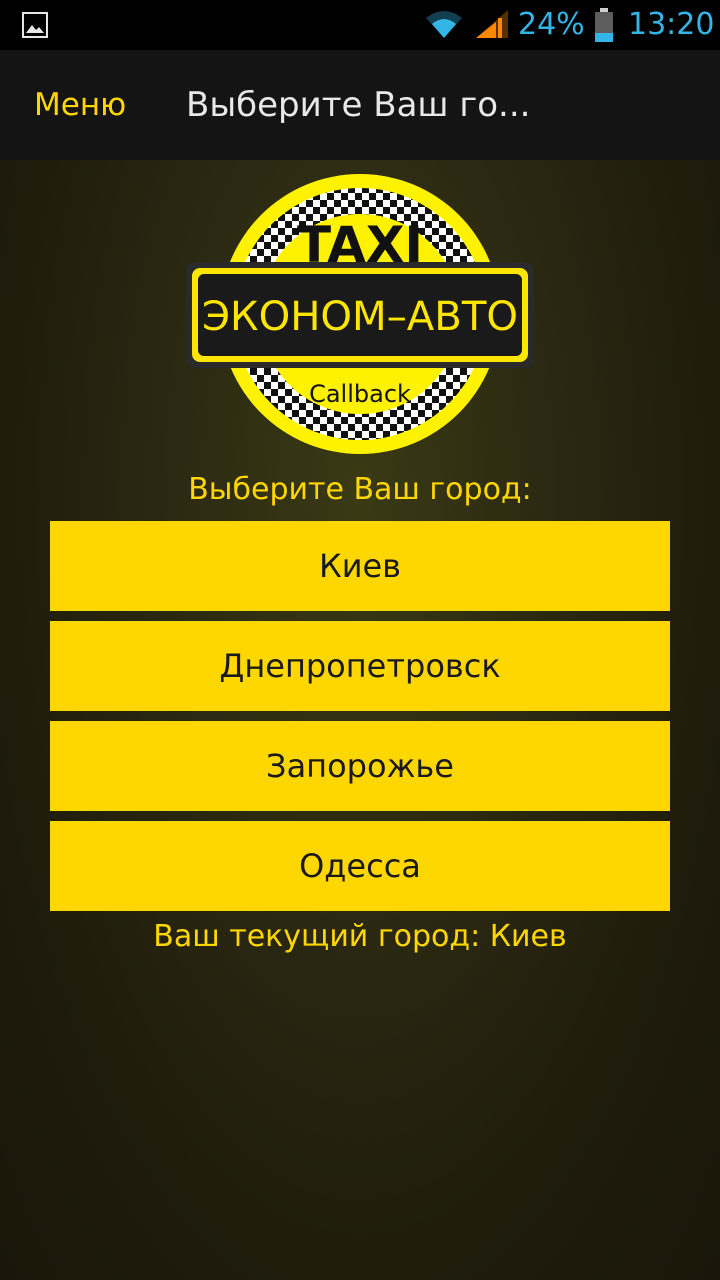 This screenshot has height=1280, width=720. Describe the element at coordinates (492, 24) in the screenshot. I see `signal-icon` at that location.